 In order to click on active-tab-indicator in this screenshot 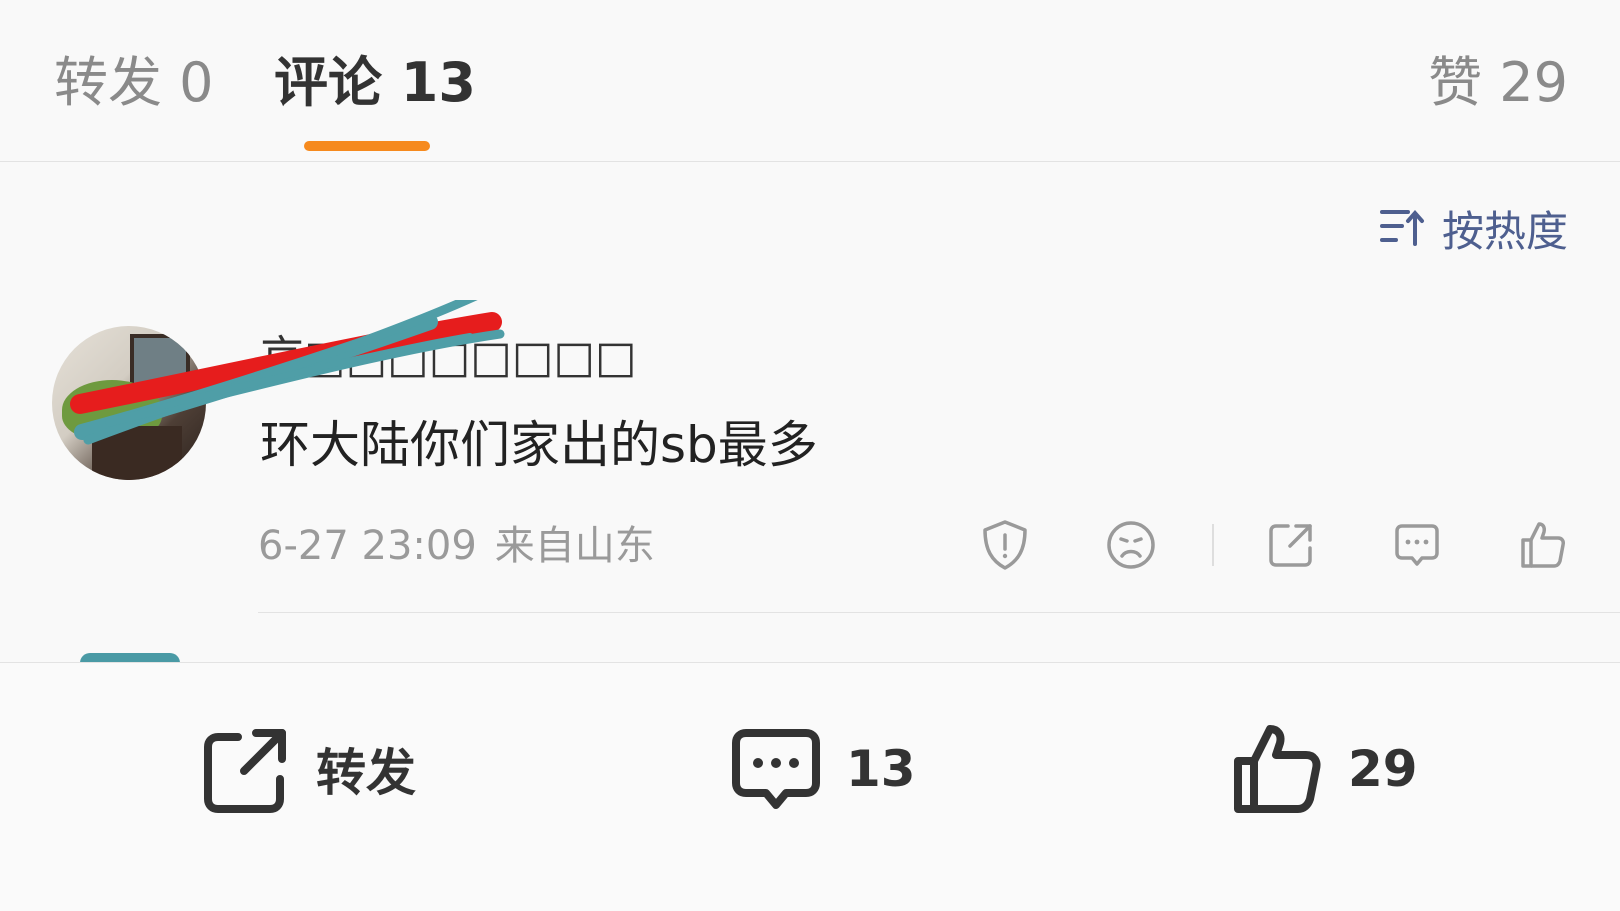, I will do `click(367, 146)`.